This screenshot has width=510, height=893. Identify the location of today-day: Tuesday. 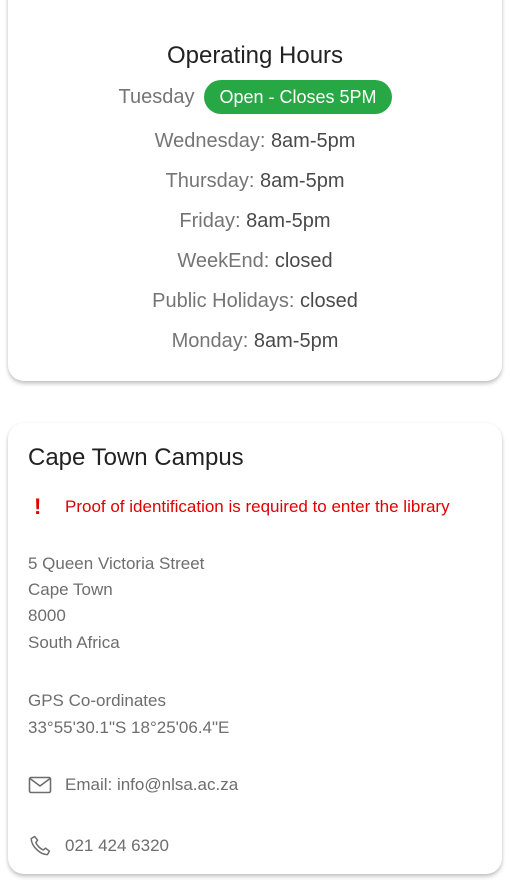
(156, 96).